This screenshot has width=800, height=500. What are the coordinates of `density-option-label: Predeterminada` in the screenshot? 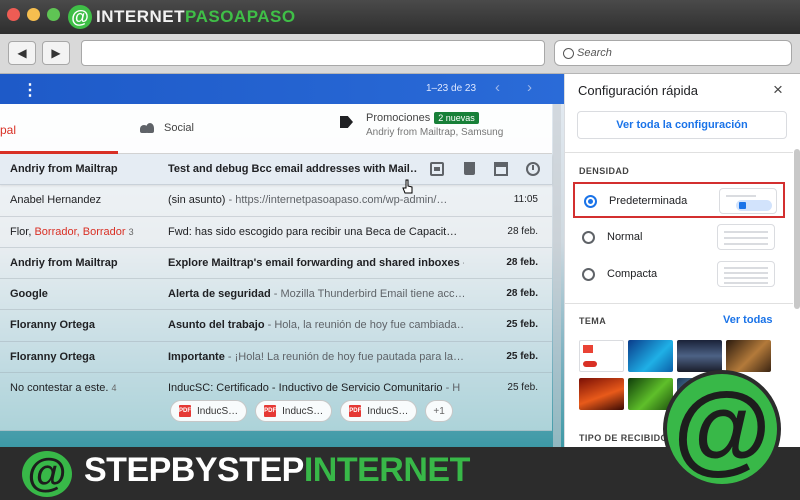 It's located at (648, 201).